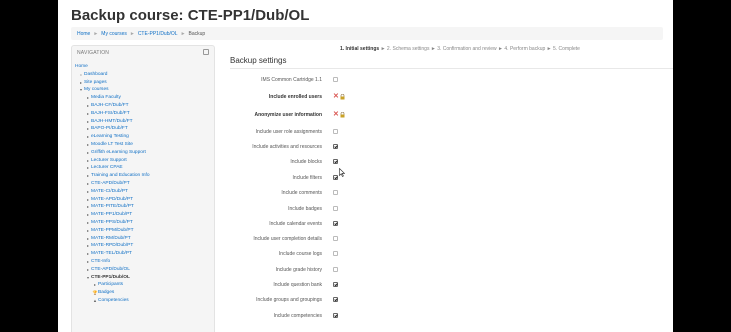 This screenshot has width=731, height=332. Describe the element at coordinates (106, 293) in the screenshot. I see `nav-item-label: Badges` at that location.